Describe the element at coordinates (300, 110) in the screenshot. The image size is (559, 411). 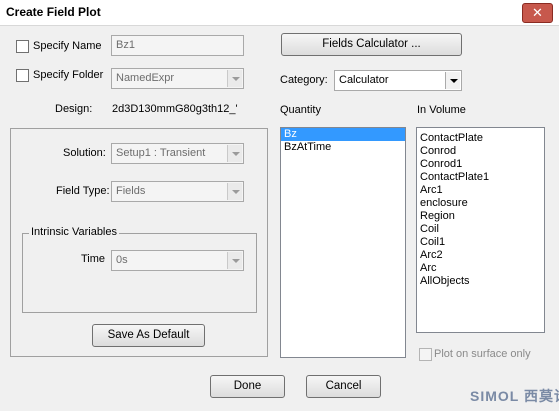
I see `quantity-label: Quantity` at that location.